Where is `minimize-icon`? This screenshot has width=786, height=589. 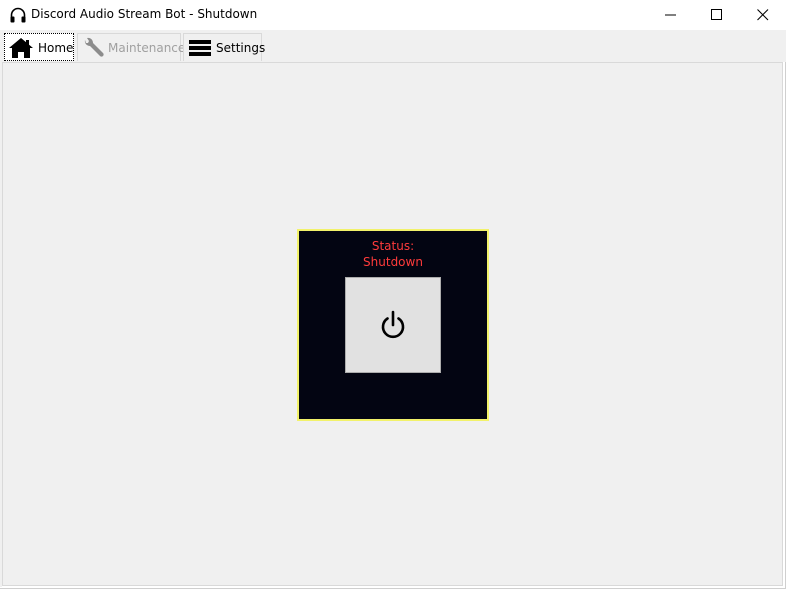 minimize-icon is located at coordinates (670, 15).